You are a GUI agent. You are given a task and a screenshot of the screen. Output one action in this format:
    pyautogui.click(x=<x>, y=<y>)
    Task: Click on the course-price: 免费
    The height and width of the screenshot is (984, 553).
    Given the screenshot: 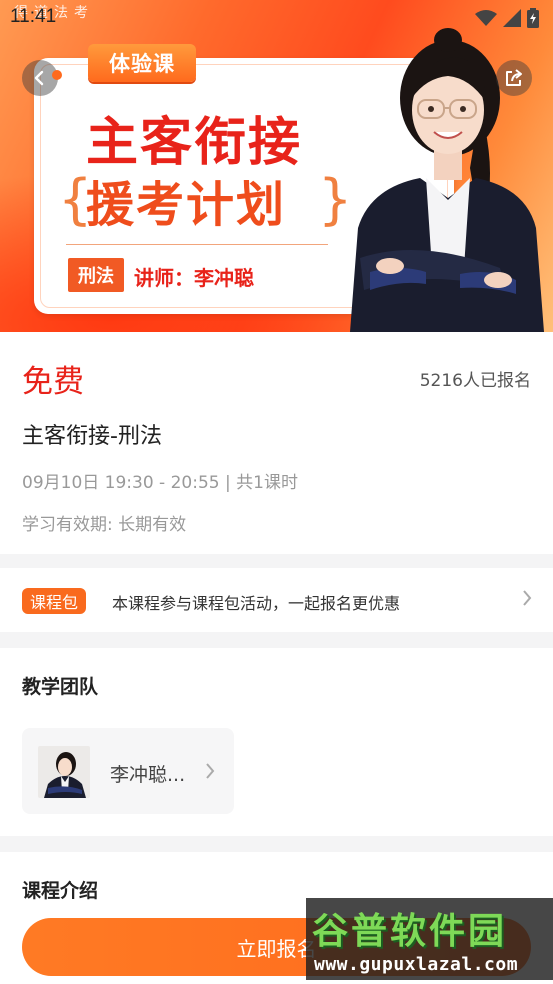 What is the action you would take?
    pyautogui.click(x=53, y=382)
    